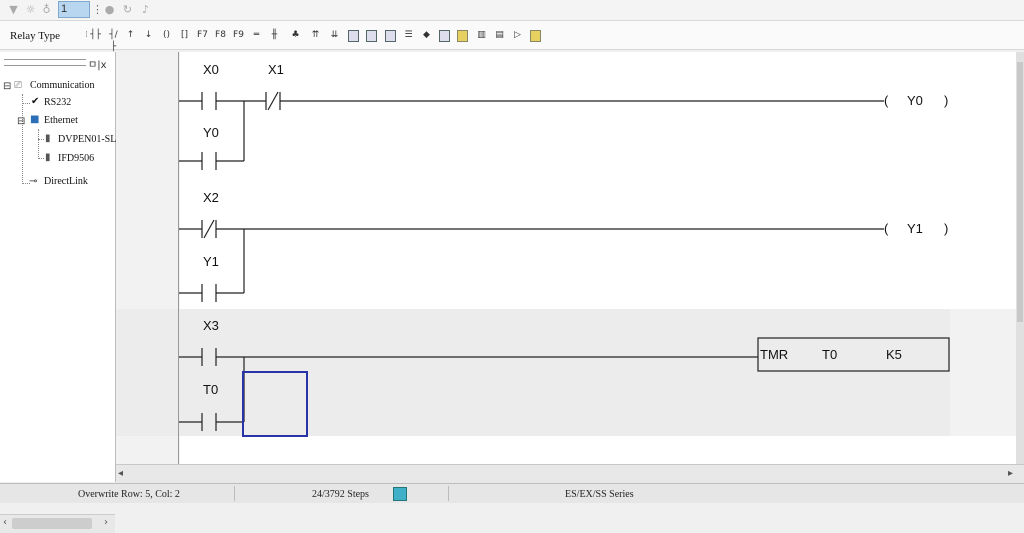 This screenshot has height=533, width=1024. What do you see at coordinates (462, 36) in the screenshot?
I see `mail-icon` at bounding box center [462, 36].